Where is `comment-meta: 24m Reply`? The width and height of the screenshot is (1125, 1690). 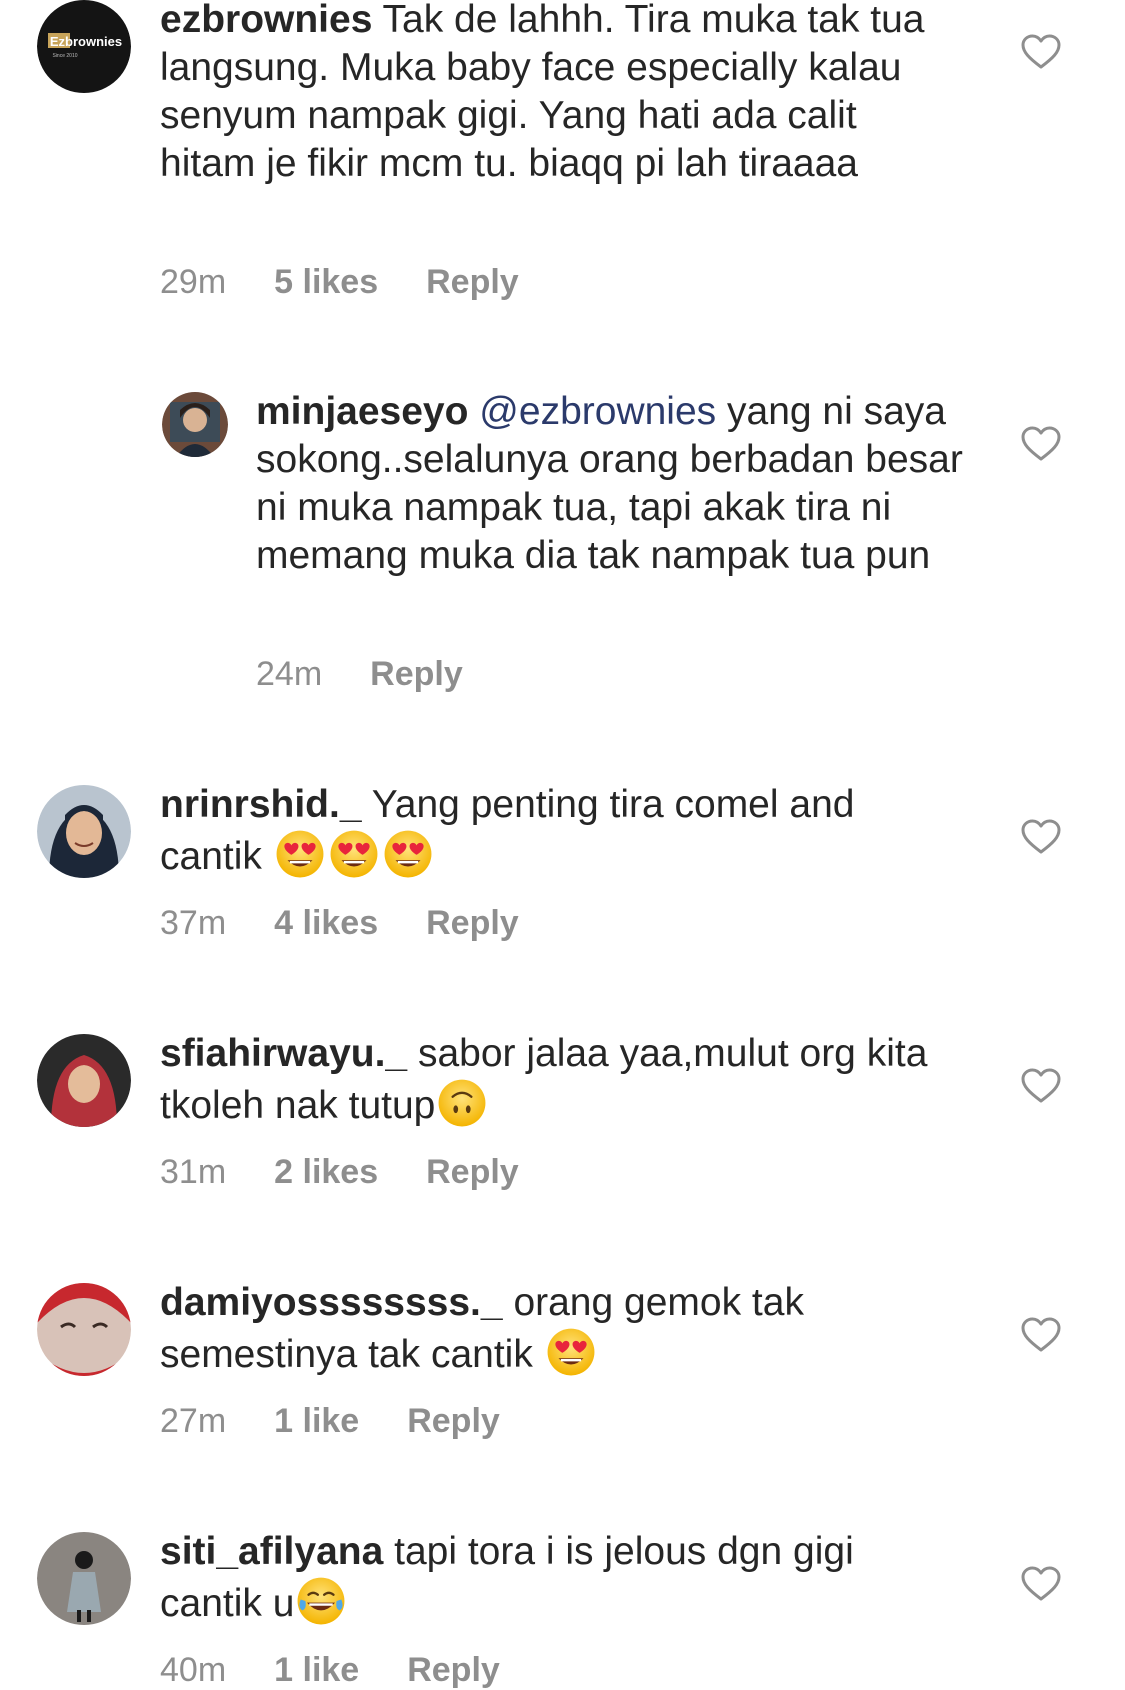 comment-meta: 24m Reply is located at coordinates (383, 674).